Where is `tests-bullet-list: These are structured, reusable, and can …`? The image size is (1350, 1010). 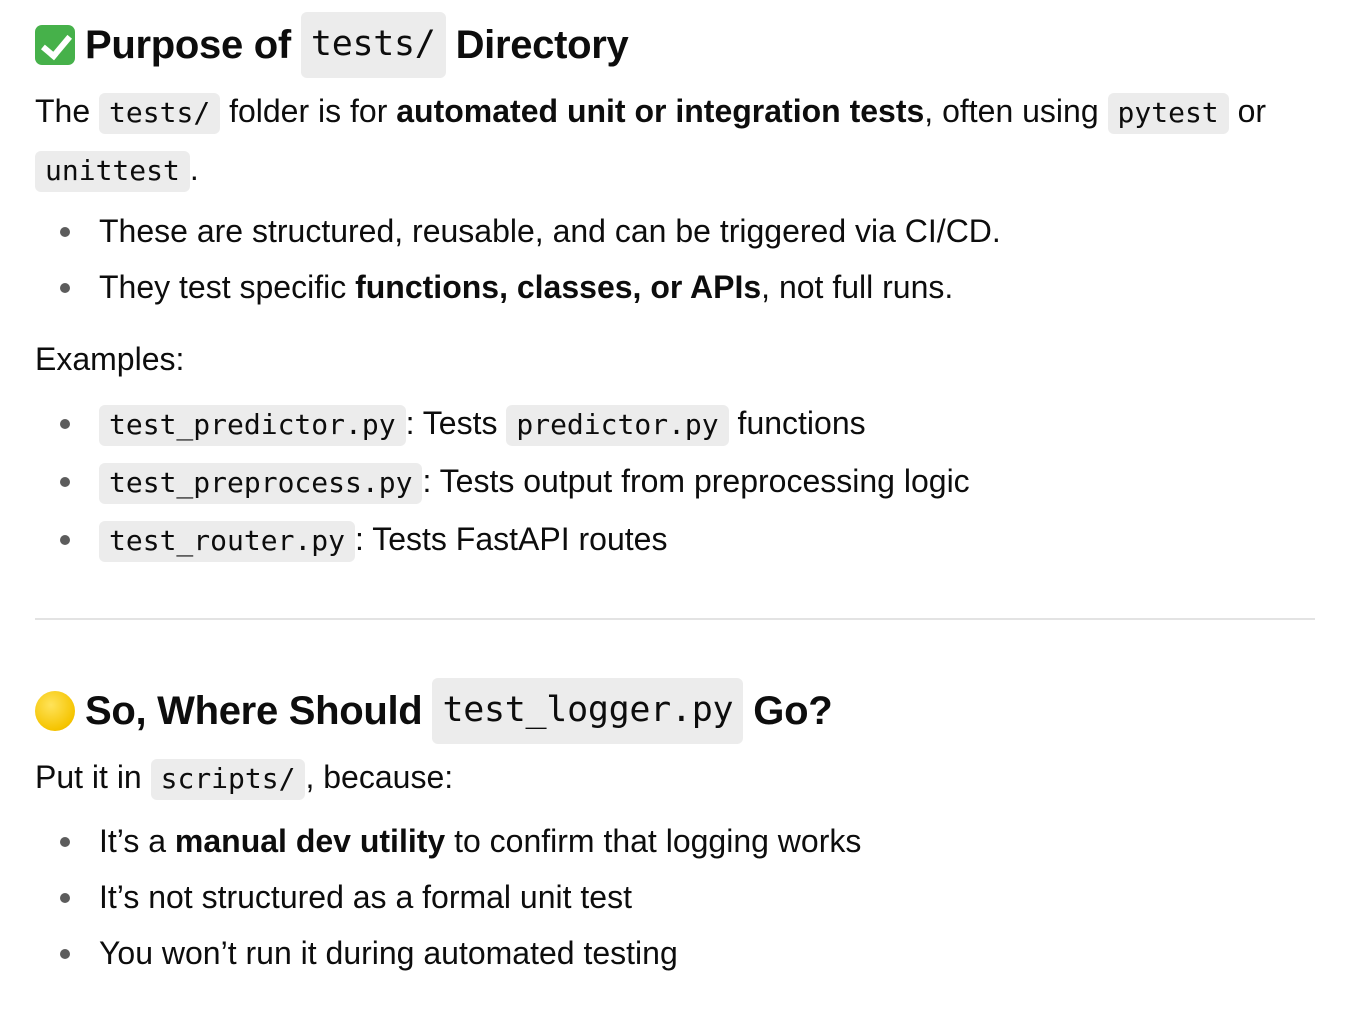 tests-bullet-list: These are structured, reusable, and can … is located at coordinates (675, 259).